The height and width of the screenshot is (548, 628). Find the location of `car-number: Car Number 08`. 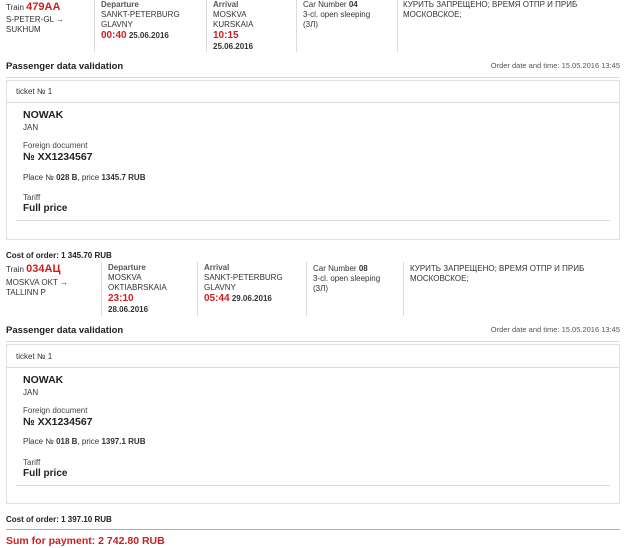

car-number: Car Number 08 is located at coordinates (340, 269).